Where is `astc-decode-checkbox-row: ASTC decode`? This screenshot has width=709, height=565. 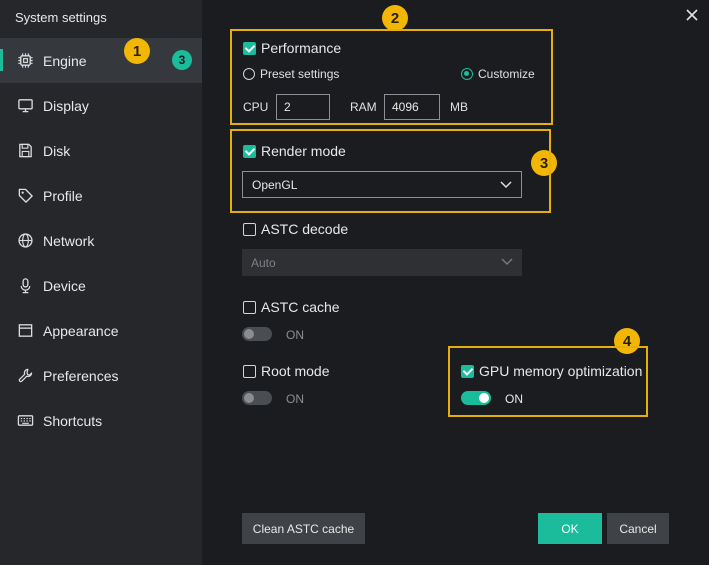 astc-decode-checkbox-row: ASTC decode is located at coordinates (295, 229).